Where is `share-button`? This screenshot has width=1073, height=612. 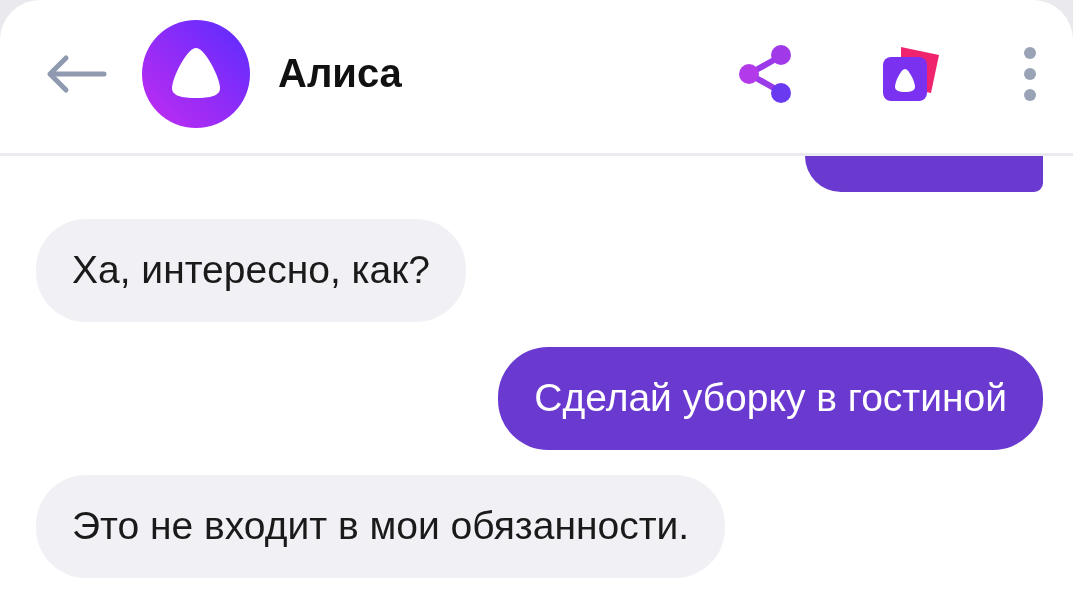
share-button is located at coordinates (765, 73).